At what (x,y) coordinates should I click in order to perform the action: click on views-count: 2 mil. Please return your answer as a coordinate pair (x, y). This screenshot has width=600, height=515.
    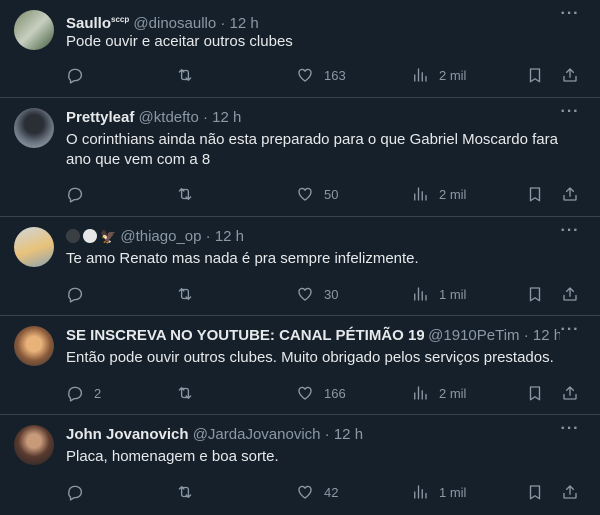
    Looking at the image, I should click on (453, 393).